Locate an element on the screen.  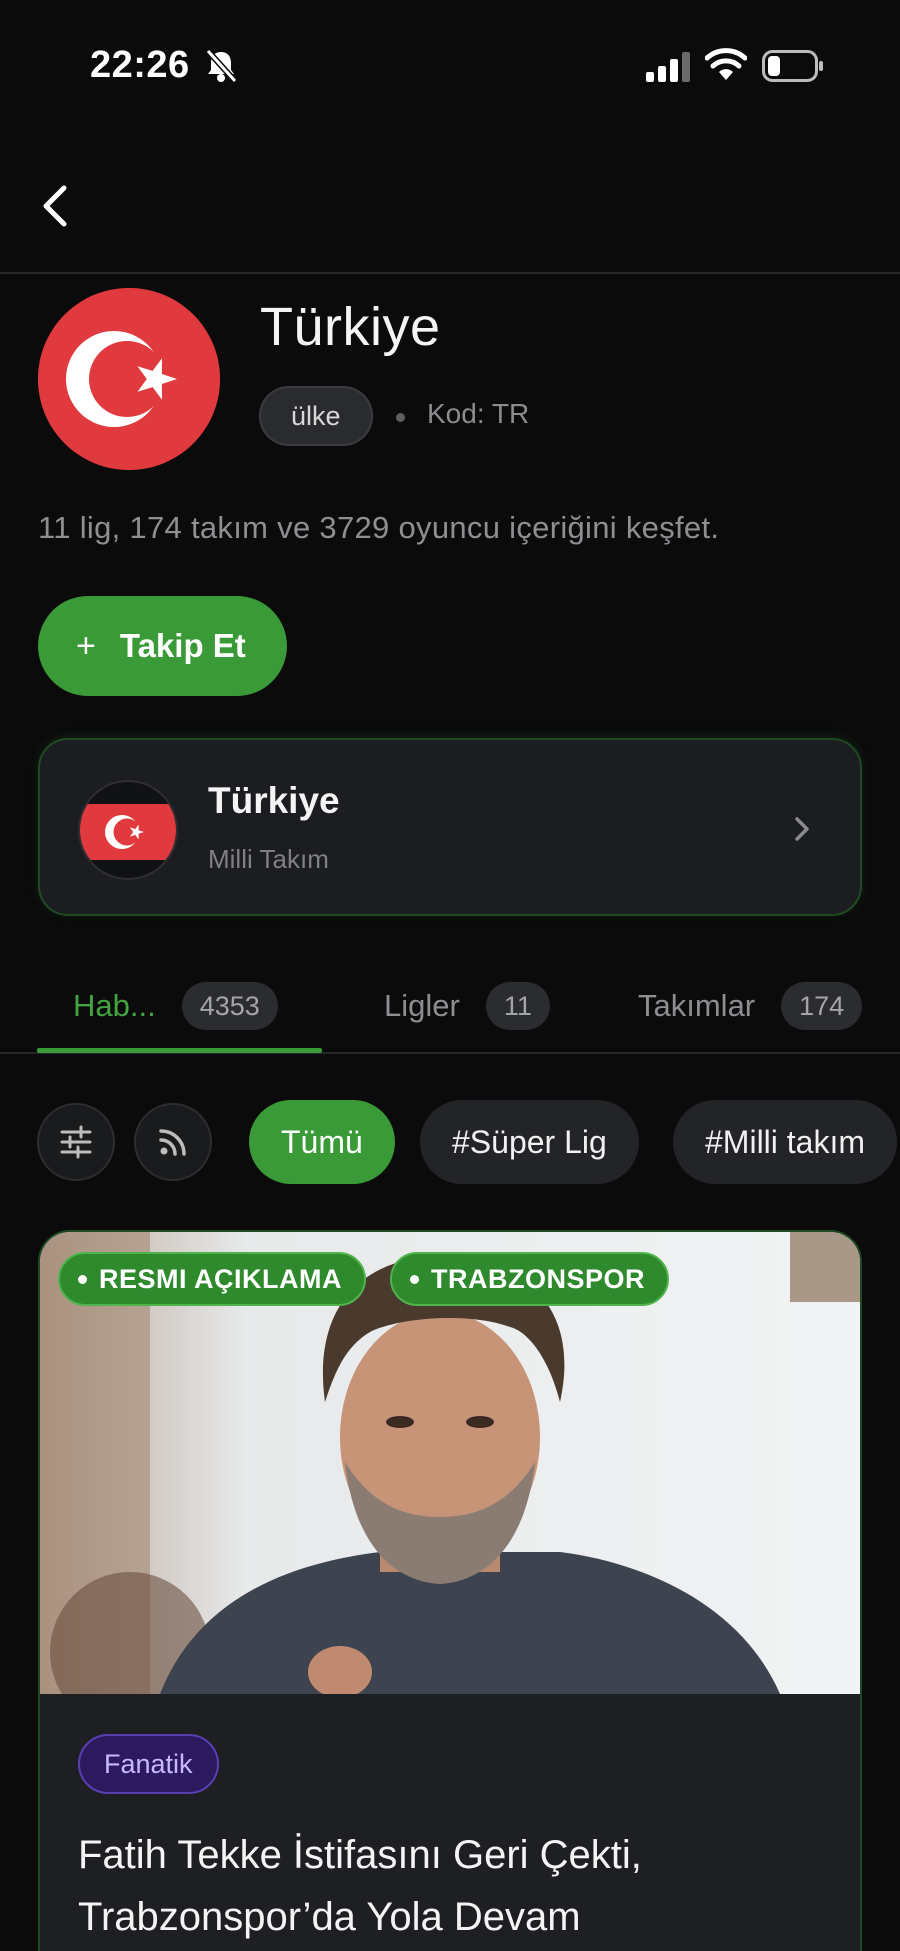
team-subtitle: Milli Takım is located at coordinates (268, 859).